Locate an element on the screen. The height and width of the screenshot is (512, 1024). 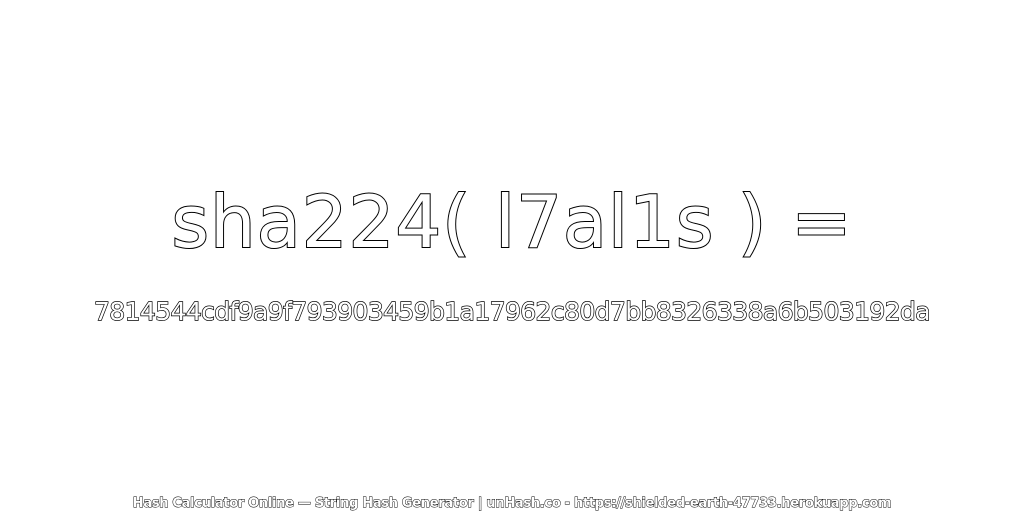
hash-expression-heading: sha224( l7al1s ) = is located at coordinates (511, 222).